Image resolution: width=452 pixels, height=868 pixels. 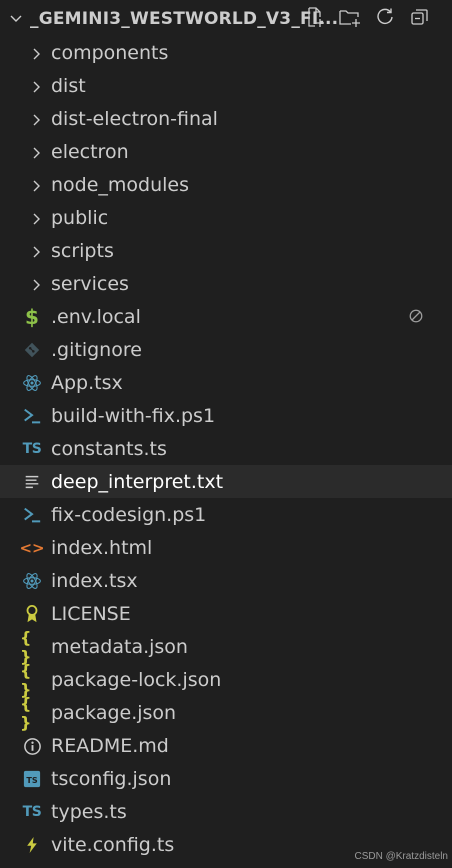 What do you see at coordinates (133, 416) in the screenshot?
I see `file-label: build-with-fix.ps1` at bounding box center [133, 416].